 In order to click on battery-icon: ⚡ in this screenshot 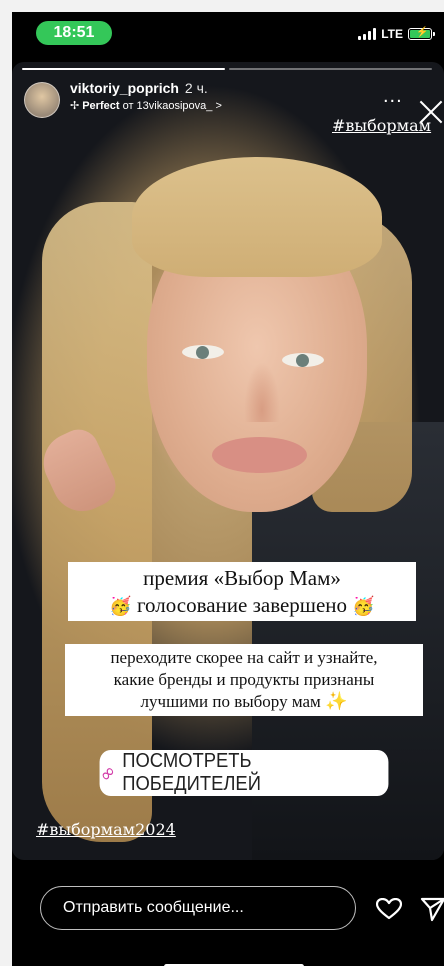, I will do `click(421, 33)`.